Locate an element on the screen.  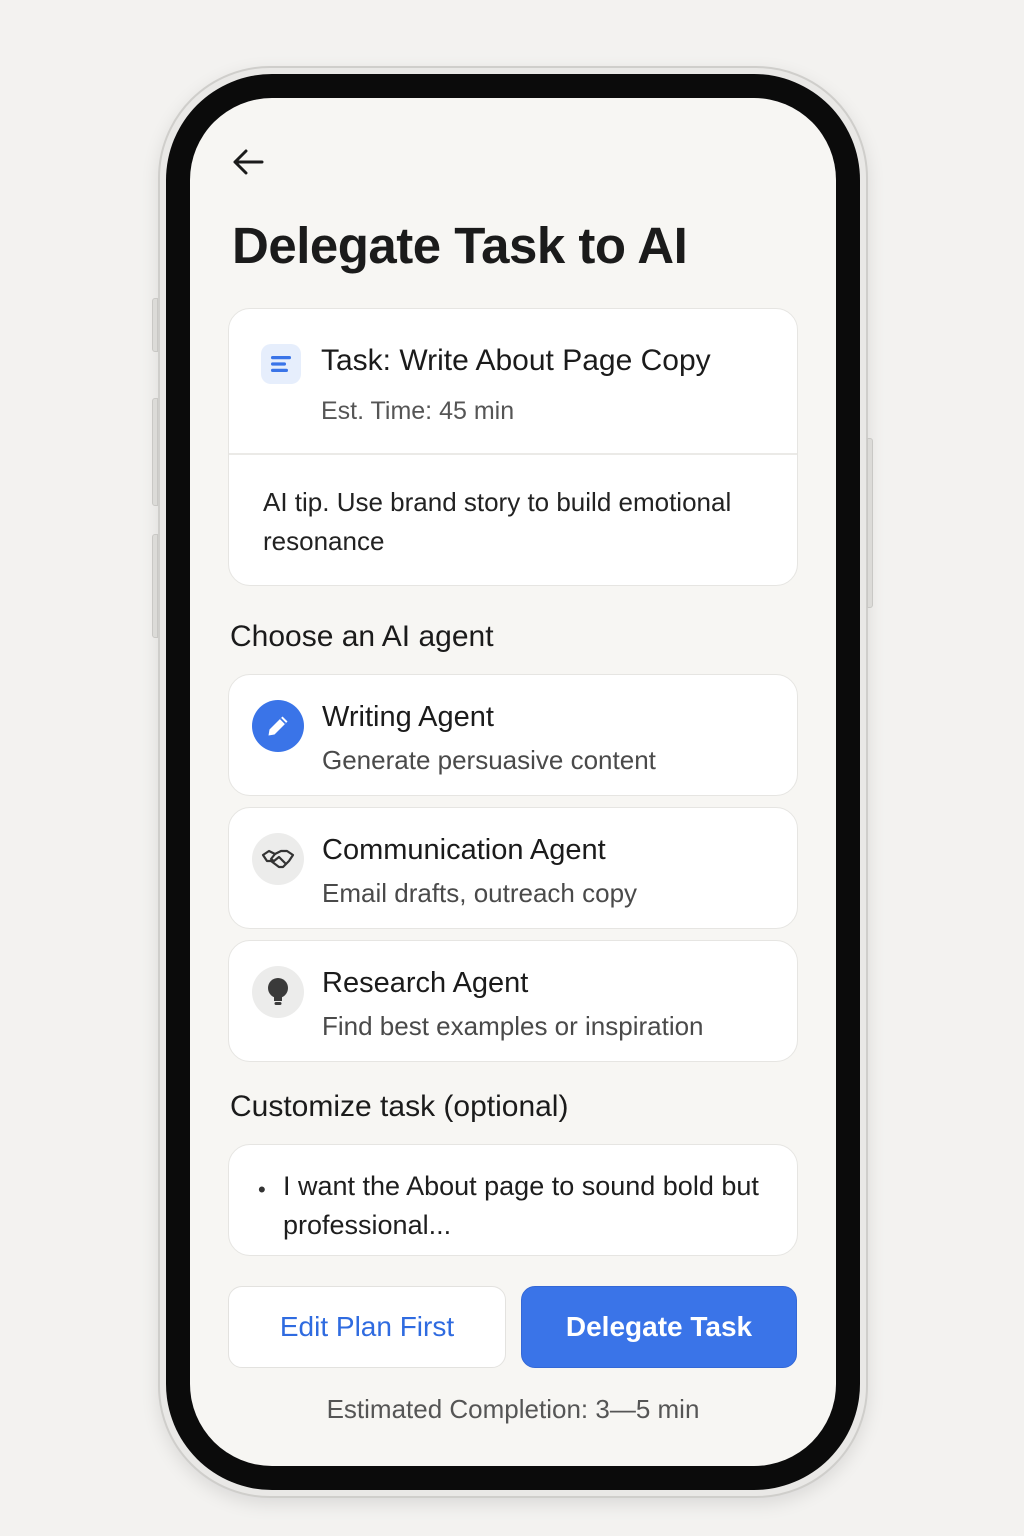
power-button is located at coordinates (870, 523).